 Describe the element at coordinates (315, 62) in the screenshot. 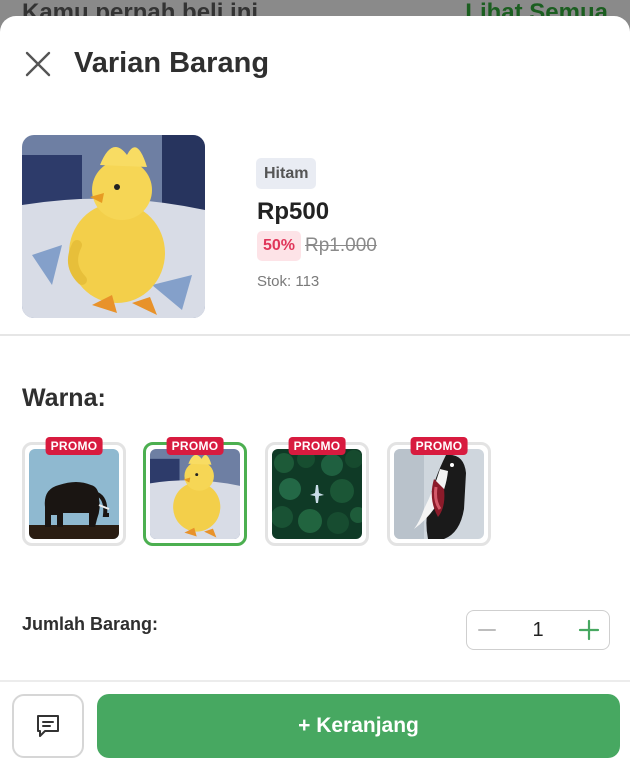

I see `sheet-header: Varian Barang` at that location.